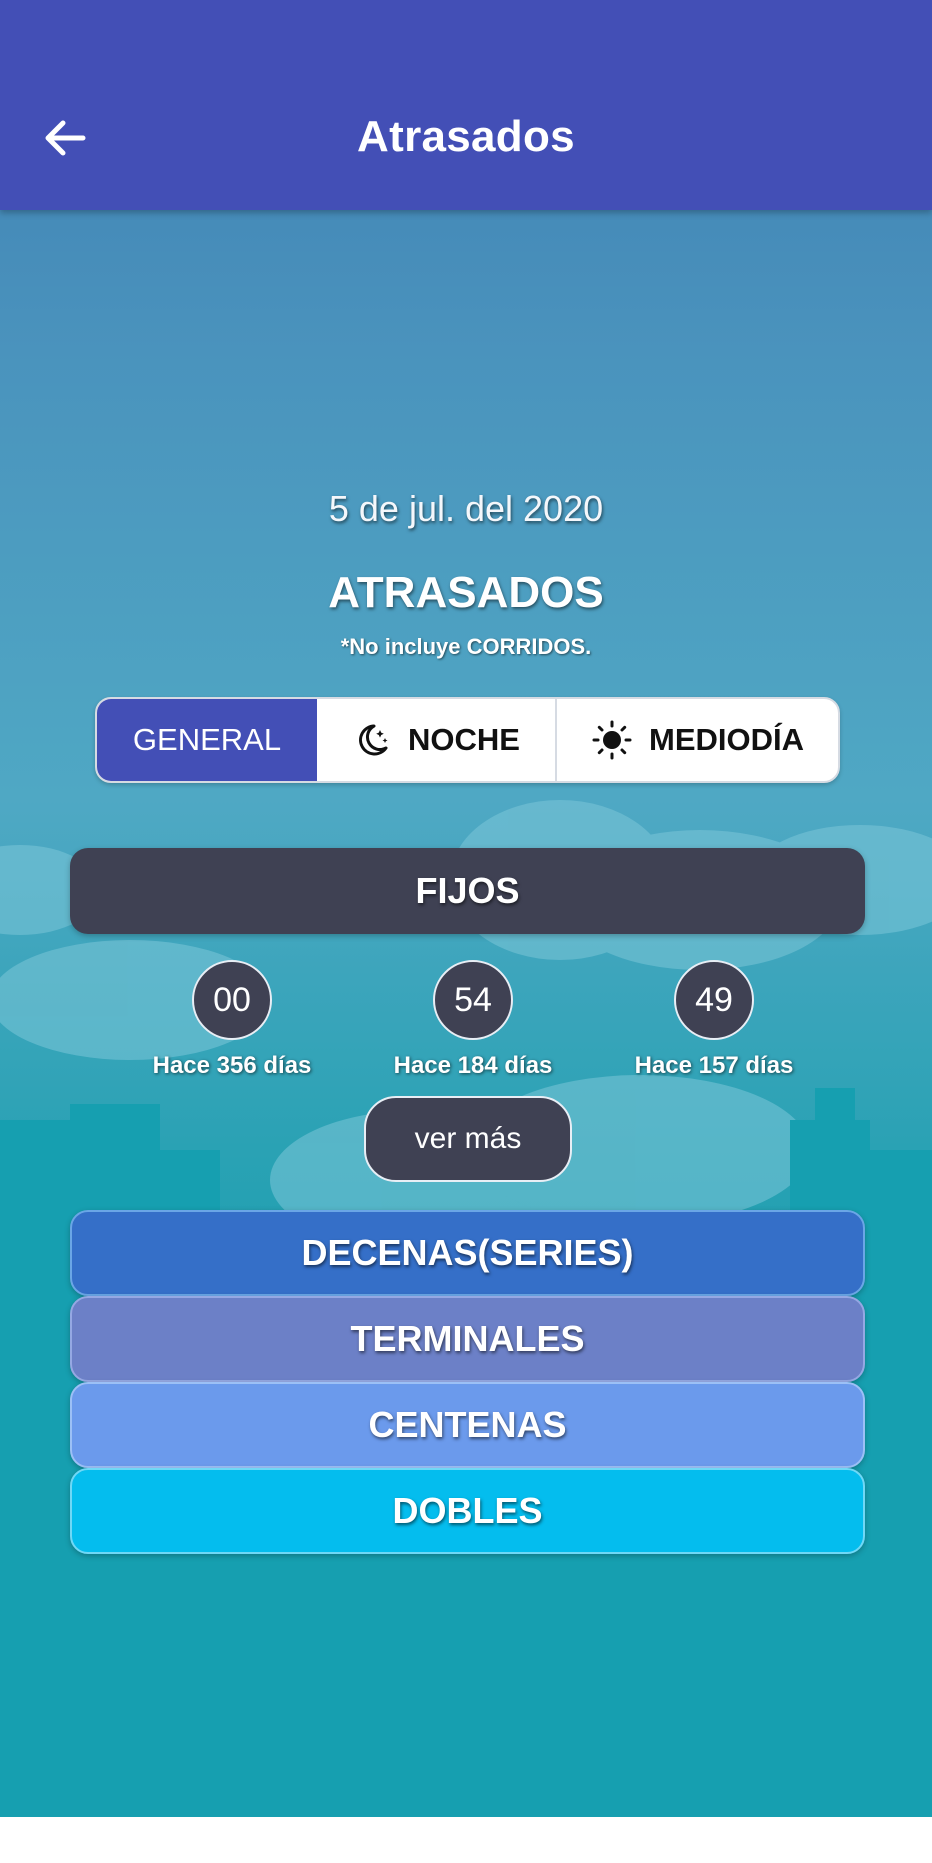 Image resolution: width=932 pixels, height=1863 pixels. I want to click on segment-mediodia-label: MEDIODÍA, so click(726, 739).